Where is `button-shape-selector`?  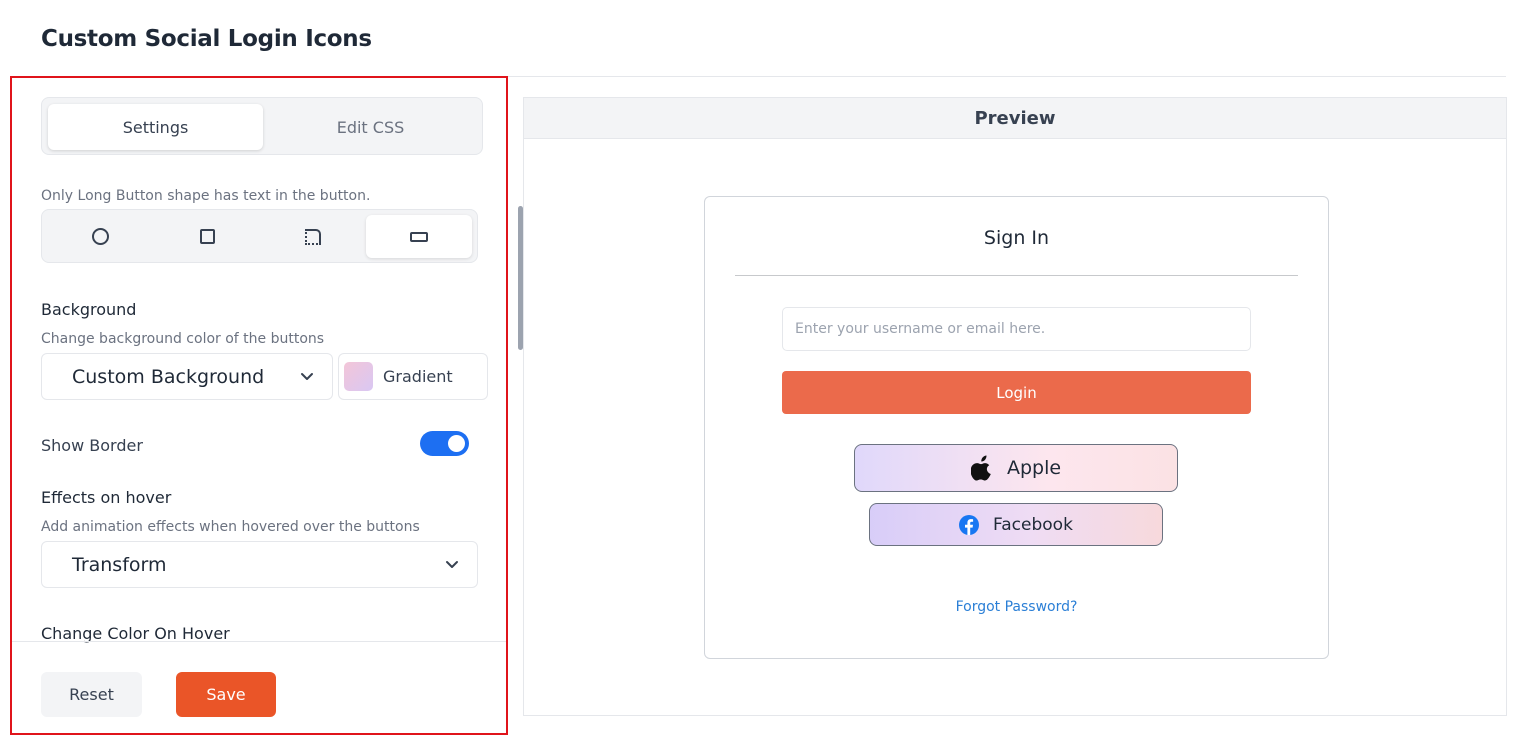 button-shape-selector is located at coordinates (259, 236).